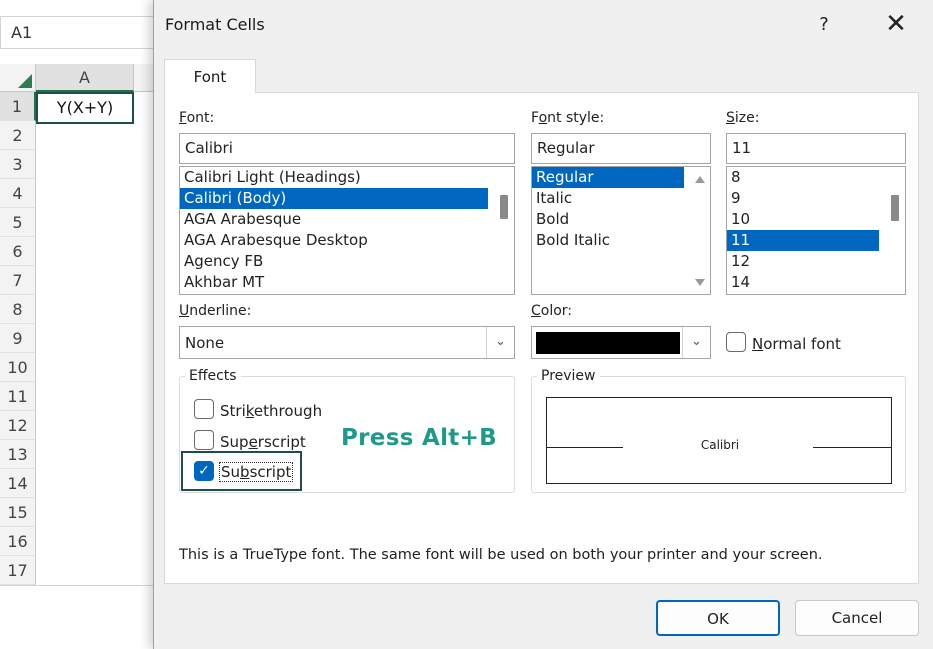 Image resolution: width=933 pixels, height=649 pixels. I want to click on list-item: AGA Arabesque Desktop, so click(347, 240).